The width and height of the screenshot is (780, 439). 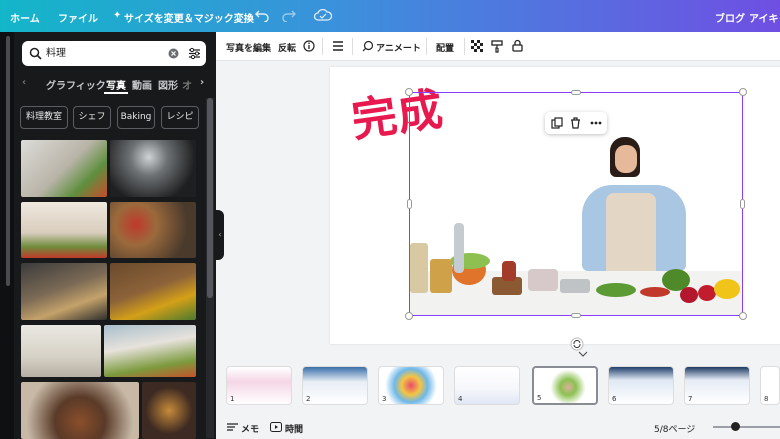 What do you see at coordinates (248, 47) in the screenshot?
I see `edit-photo-button: 写真を編集` at bounding box center [248, 47].